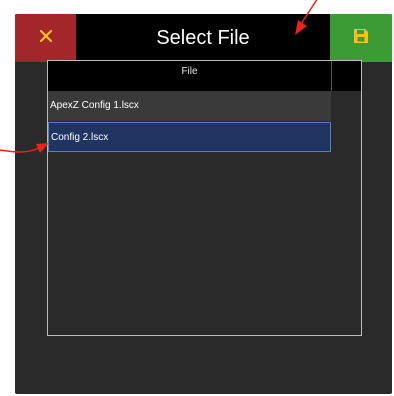 The height and width of the screenshot is (396, 394). I want to click on file-row-selected: Config 2.lscx, so click(189, 137).